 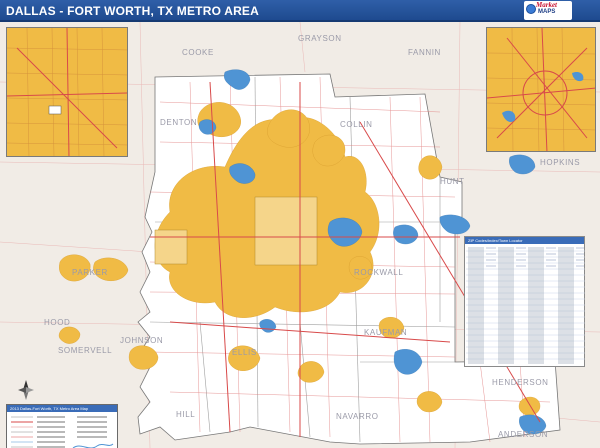 What do you see at coordinates (379, 272) in the screenshot?
I see `county-label-rockwall: ROCKWALL` at bounding box center [379, 272].